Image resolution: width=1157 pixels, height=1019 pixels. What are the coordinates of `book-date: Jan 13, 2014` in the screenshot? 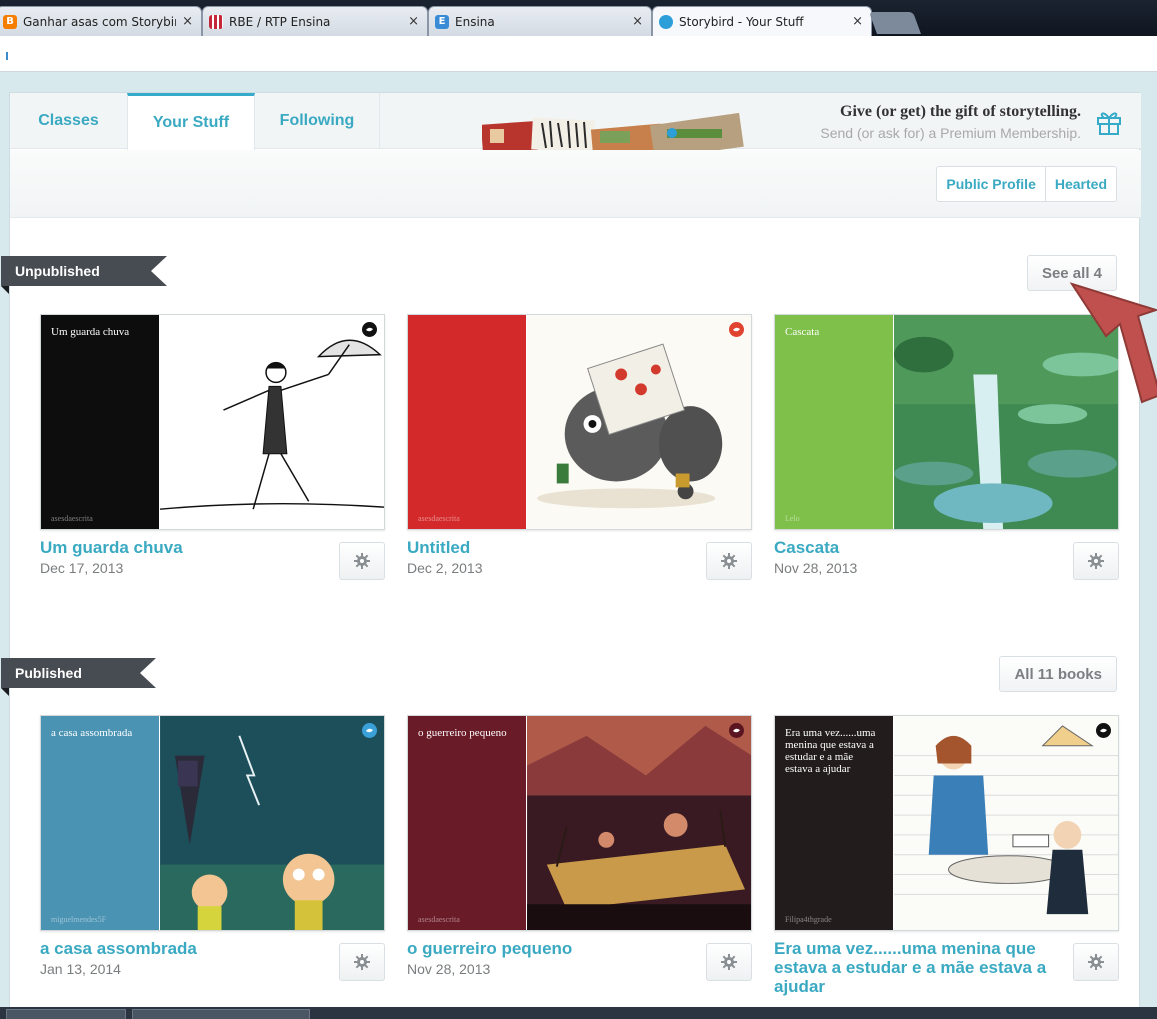 It's located at (80, 969).